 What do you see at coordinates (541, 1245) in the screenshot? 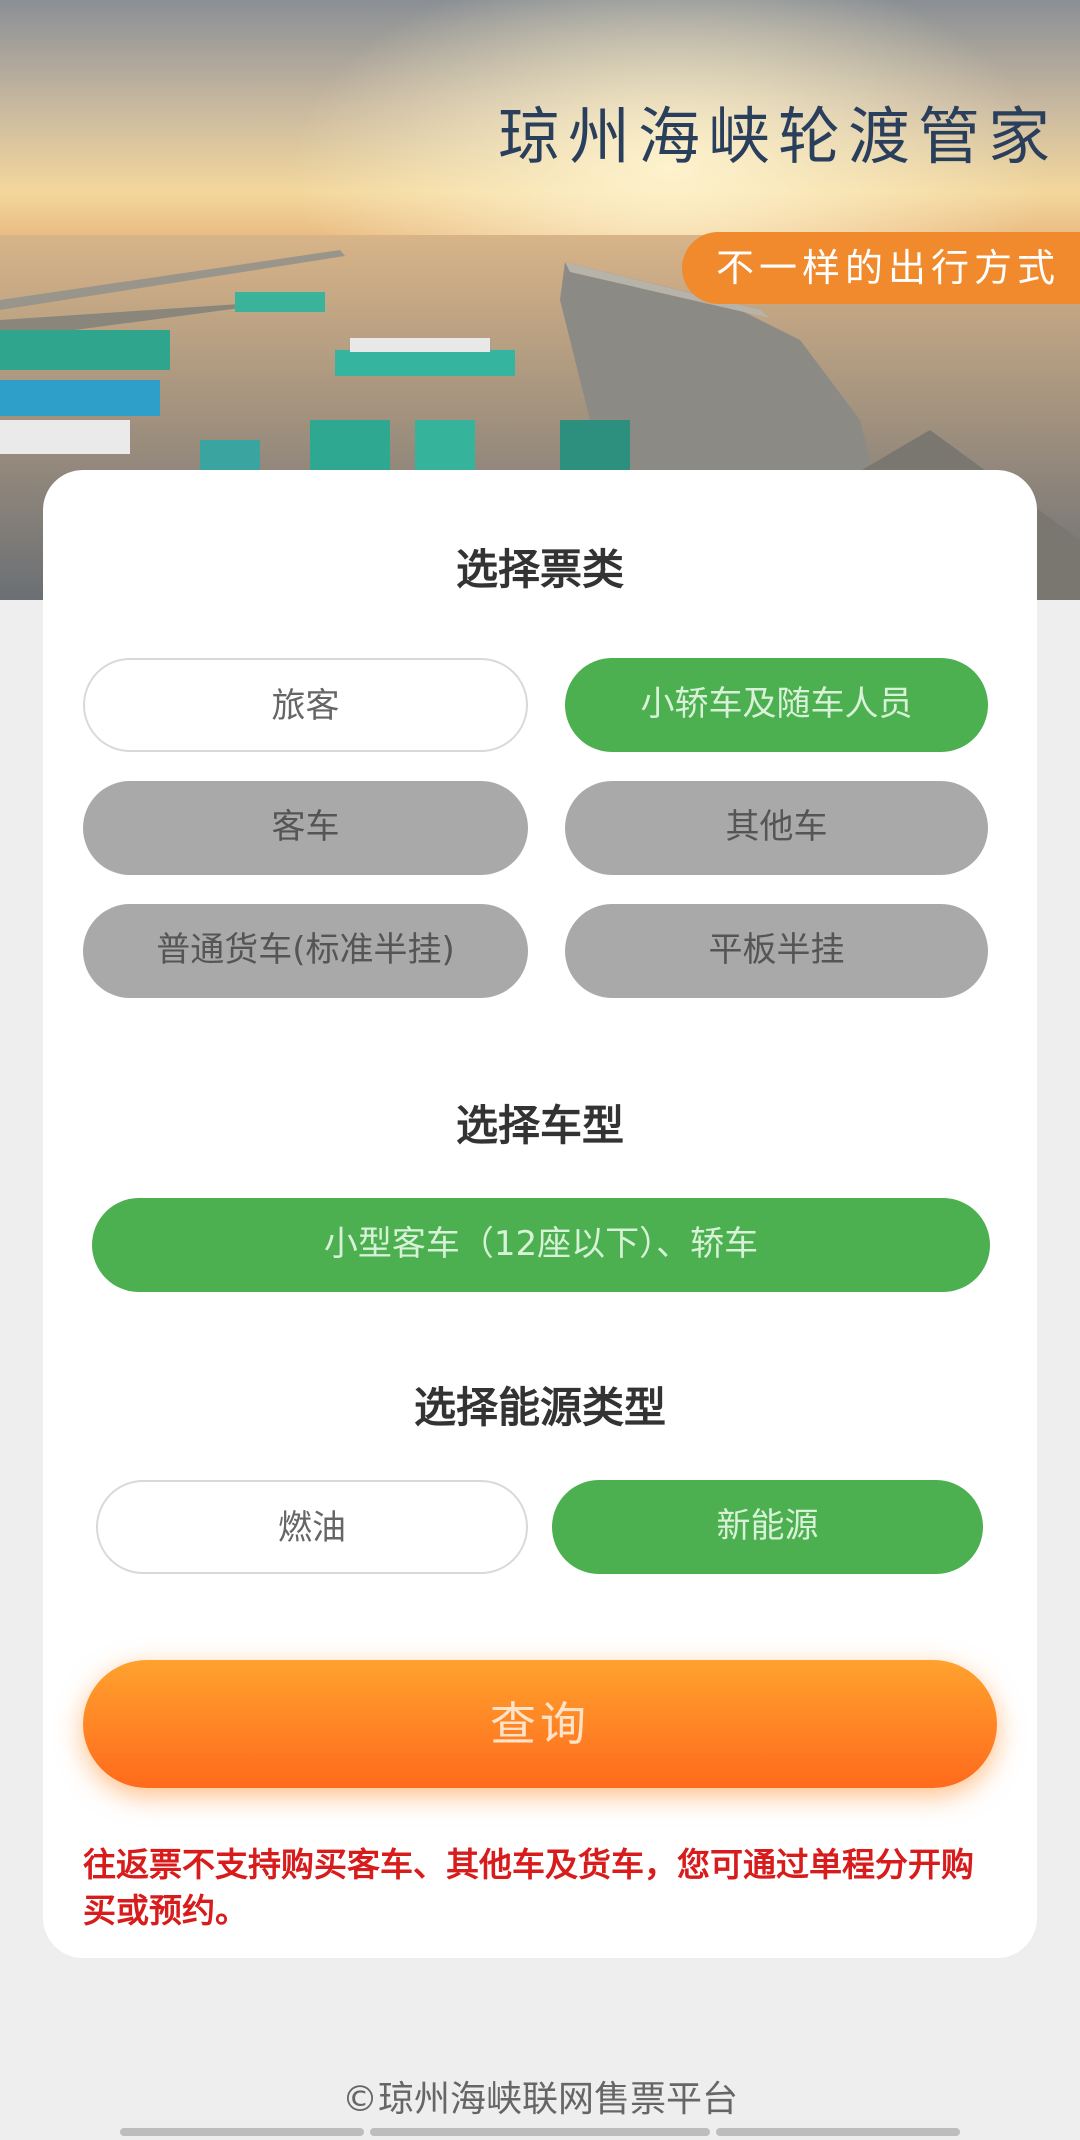
I see `vehicle-type-selector: 小型客车（12座以下）、轿车` at bounding box center [541, 1245].